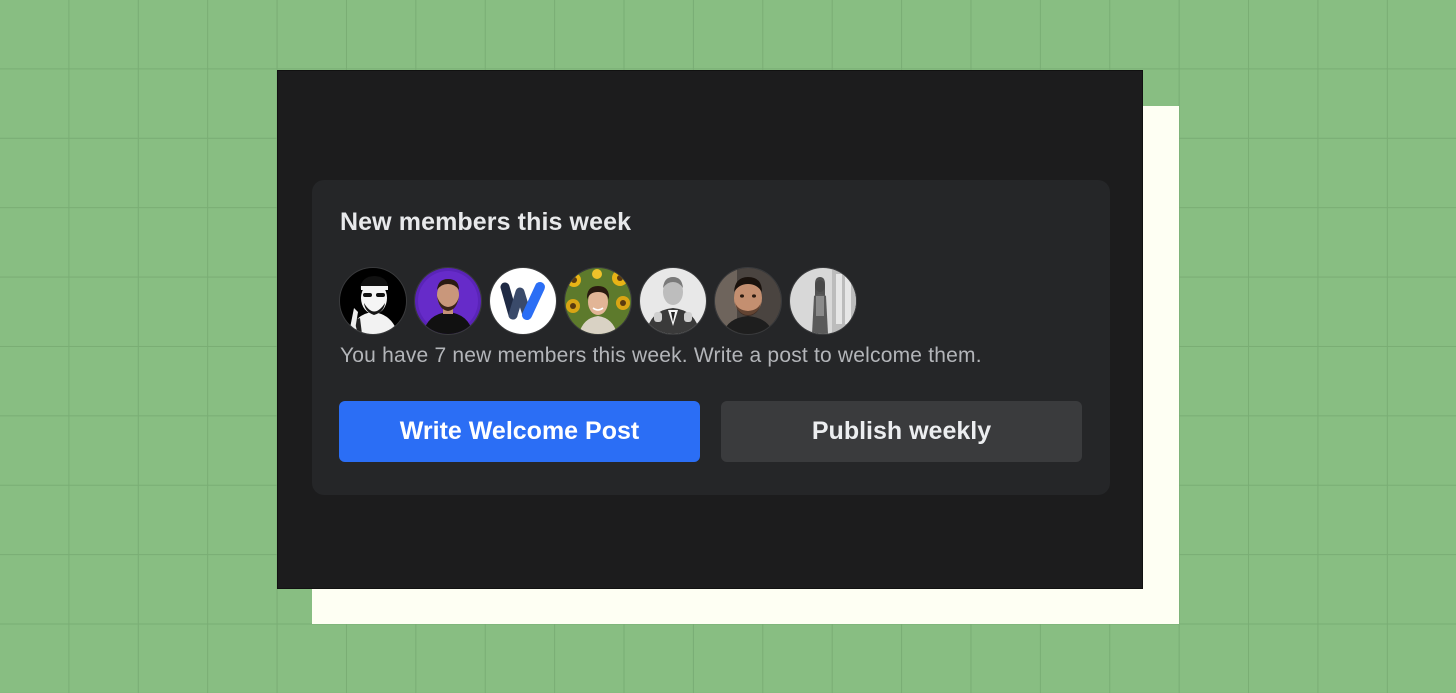 This screenshot has width=1456, height=693. Describe the element at coordinates (486, 222) in the screenshot. I see `card-title: New members this week` at that location.